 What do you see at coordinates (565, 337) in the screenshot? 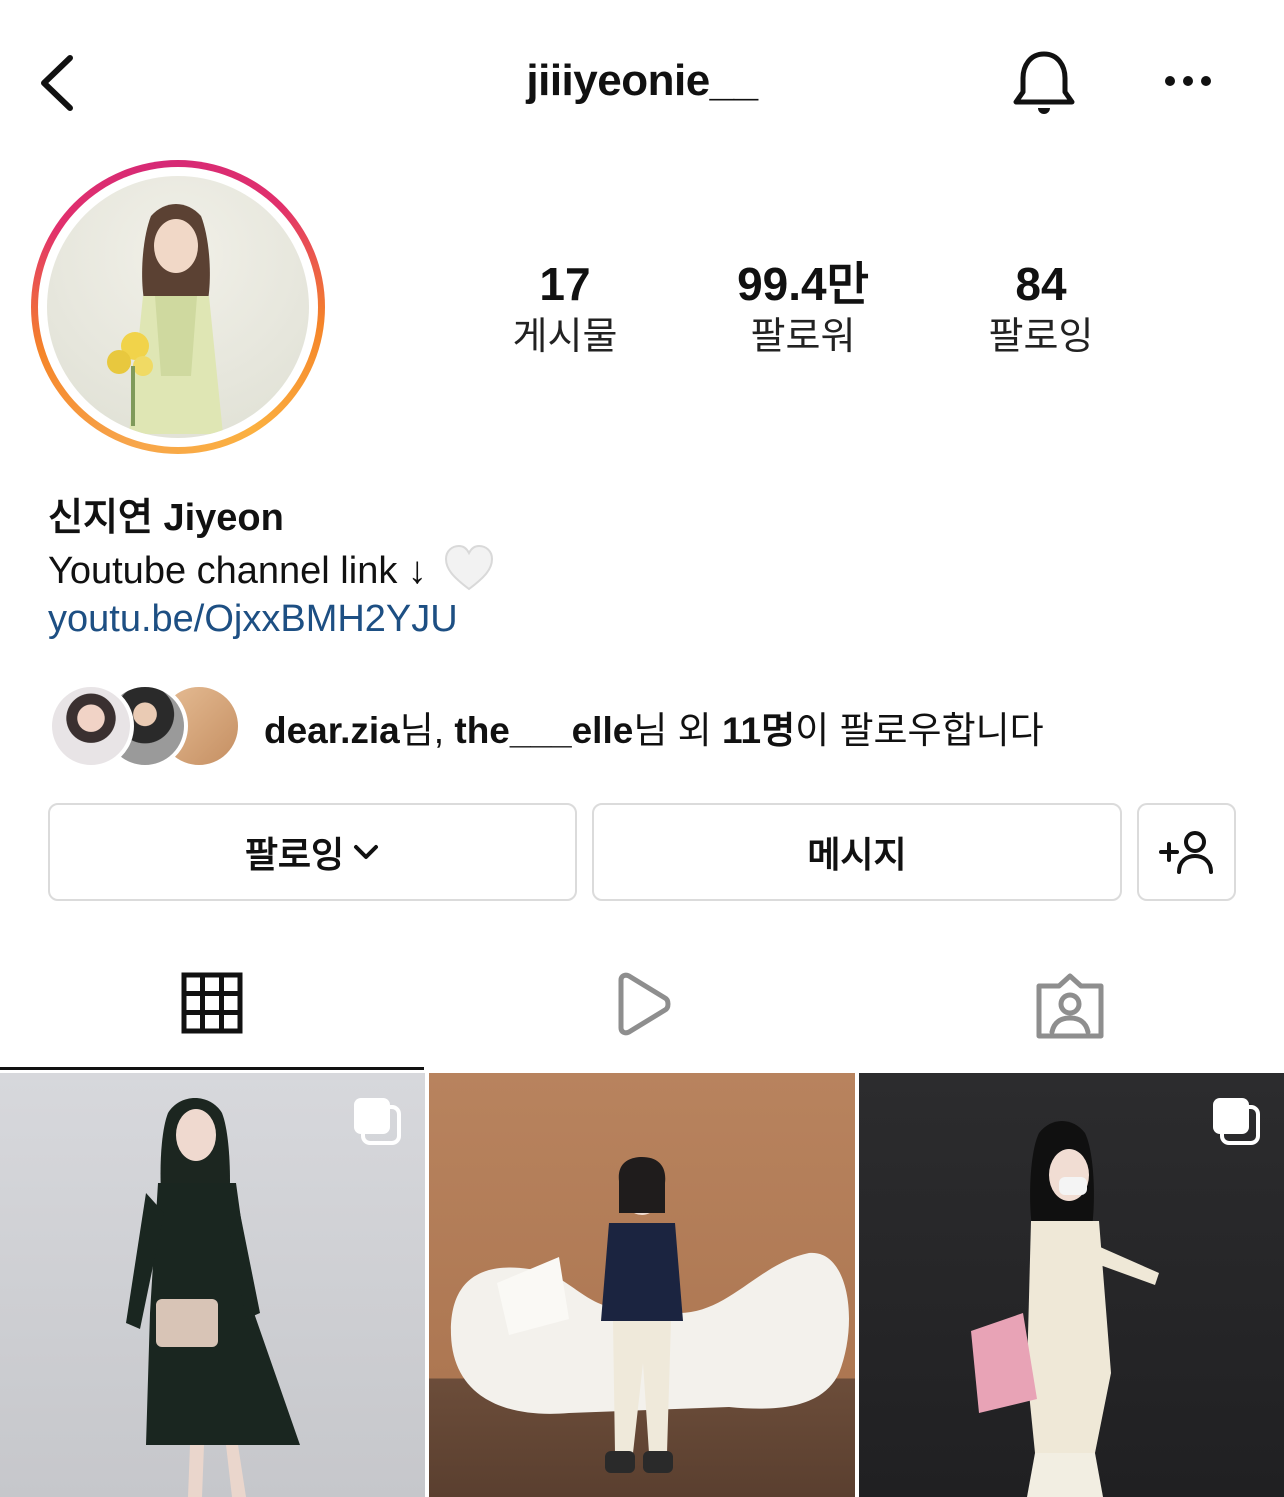
I see `posts-label: 게시물` at bounding box center [565, 337].